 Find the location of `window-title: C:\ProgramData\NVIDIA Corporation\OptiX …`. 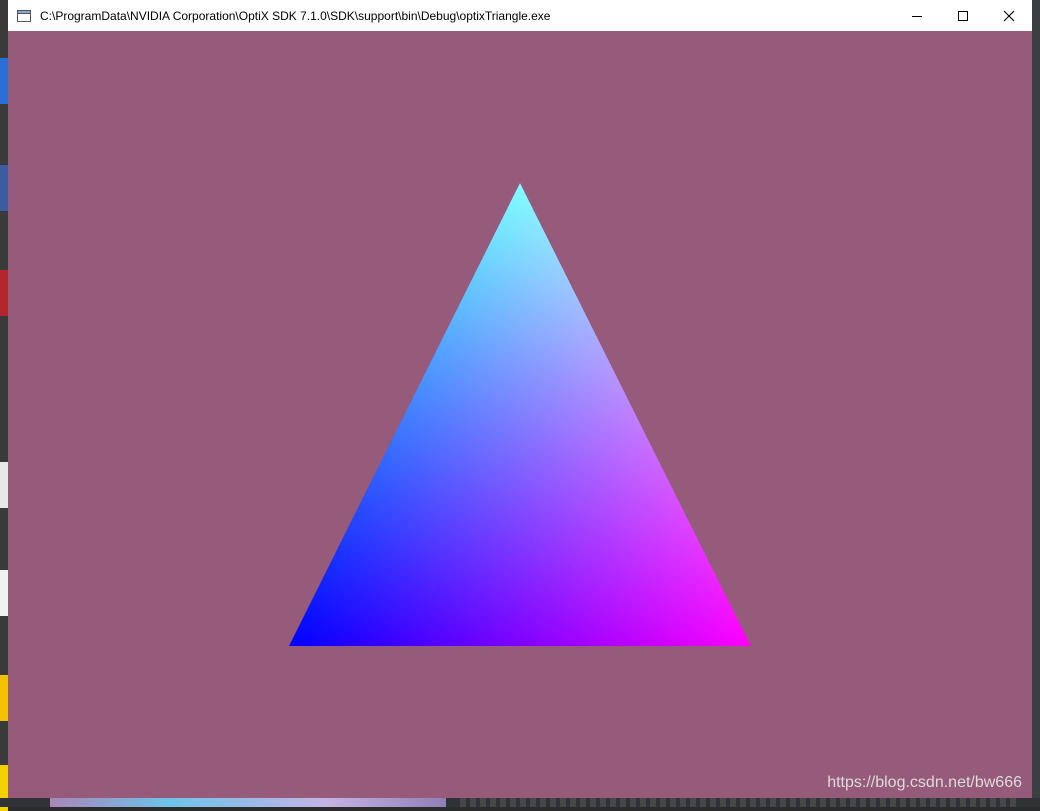

window-title: C:\ProgramData\NVIDIA Corporation\OptiX … is located at coordinates (295, 15).